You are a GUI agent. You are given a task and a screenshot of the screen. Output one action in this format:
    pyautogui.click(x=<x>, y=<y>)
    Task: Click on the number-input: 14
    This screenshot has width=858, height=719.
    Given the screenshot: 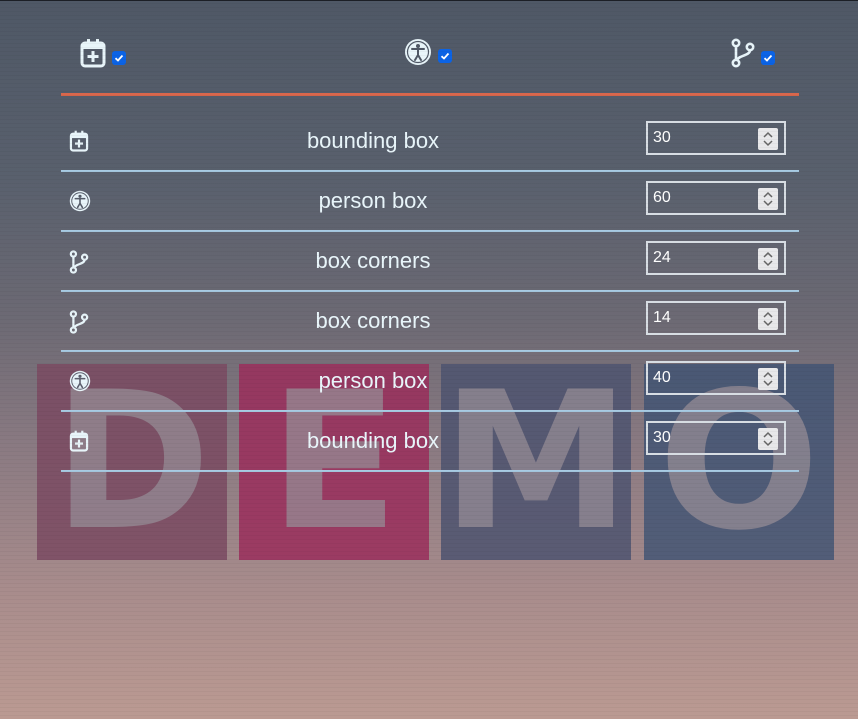 What is the action you would take?
    pyautogui.click(x=716, y=318)
    